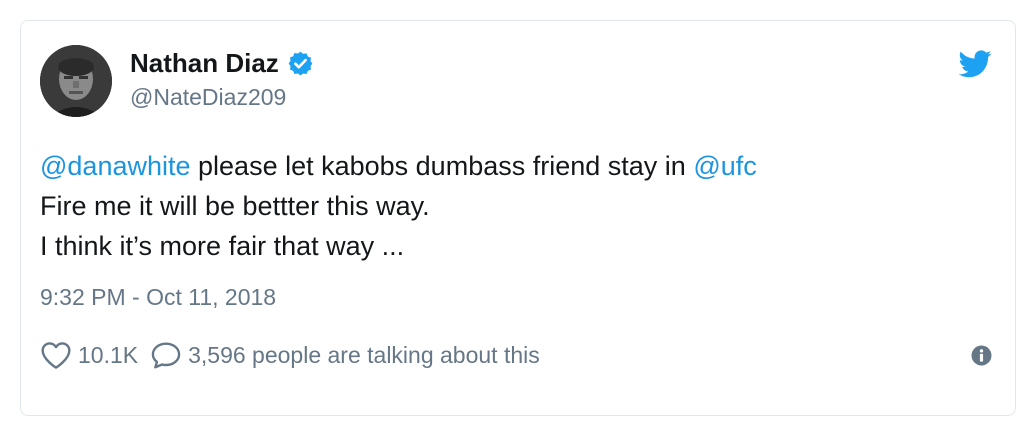  I want to click on talking-count: 3,596 people are talking about this, so click(364, 355).